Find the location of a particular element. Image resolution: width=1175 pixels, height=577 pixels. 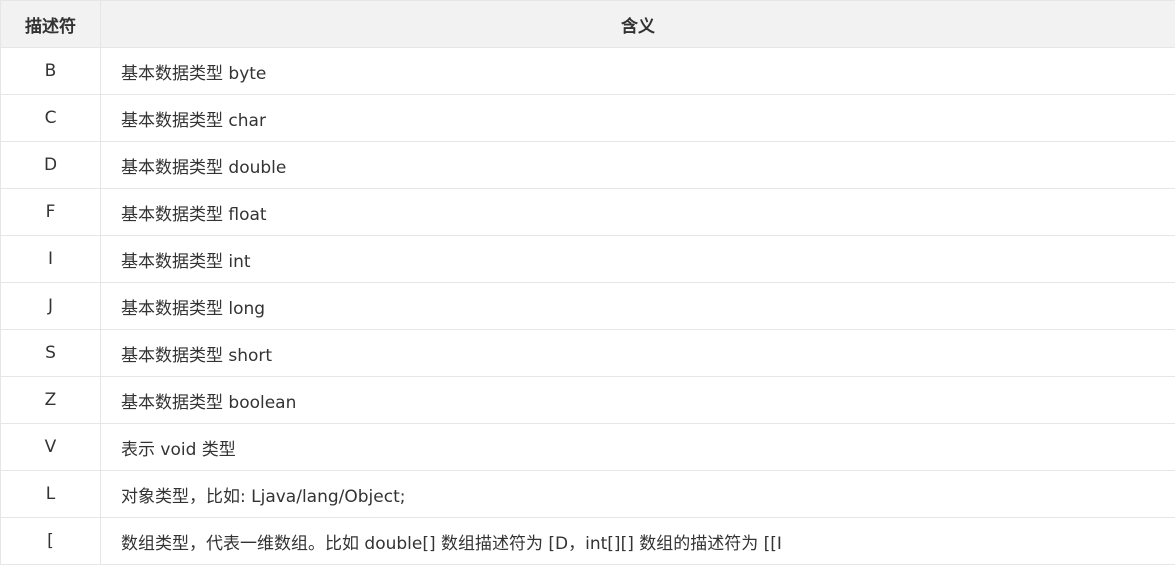

table-row: S 基本数据类型 short is located at coordinates (587, 353).